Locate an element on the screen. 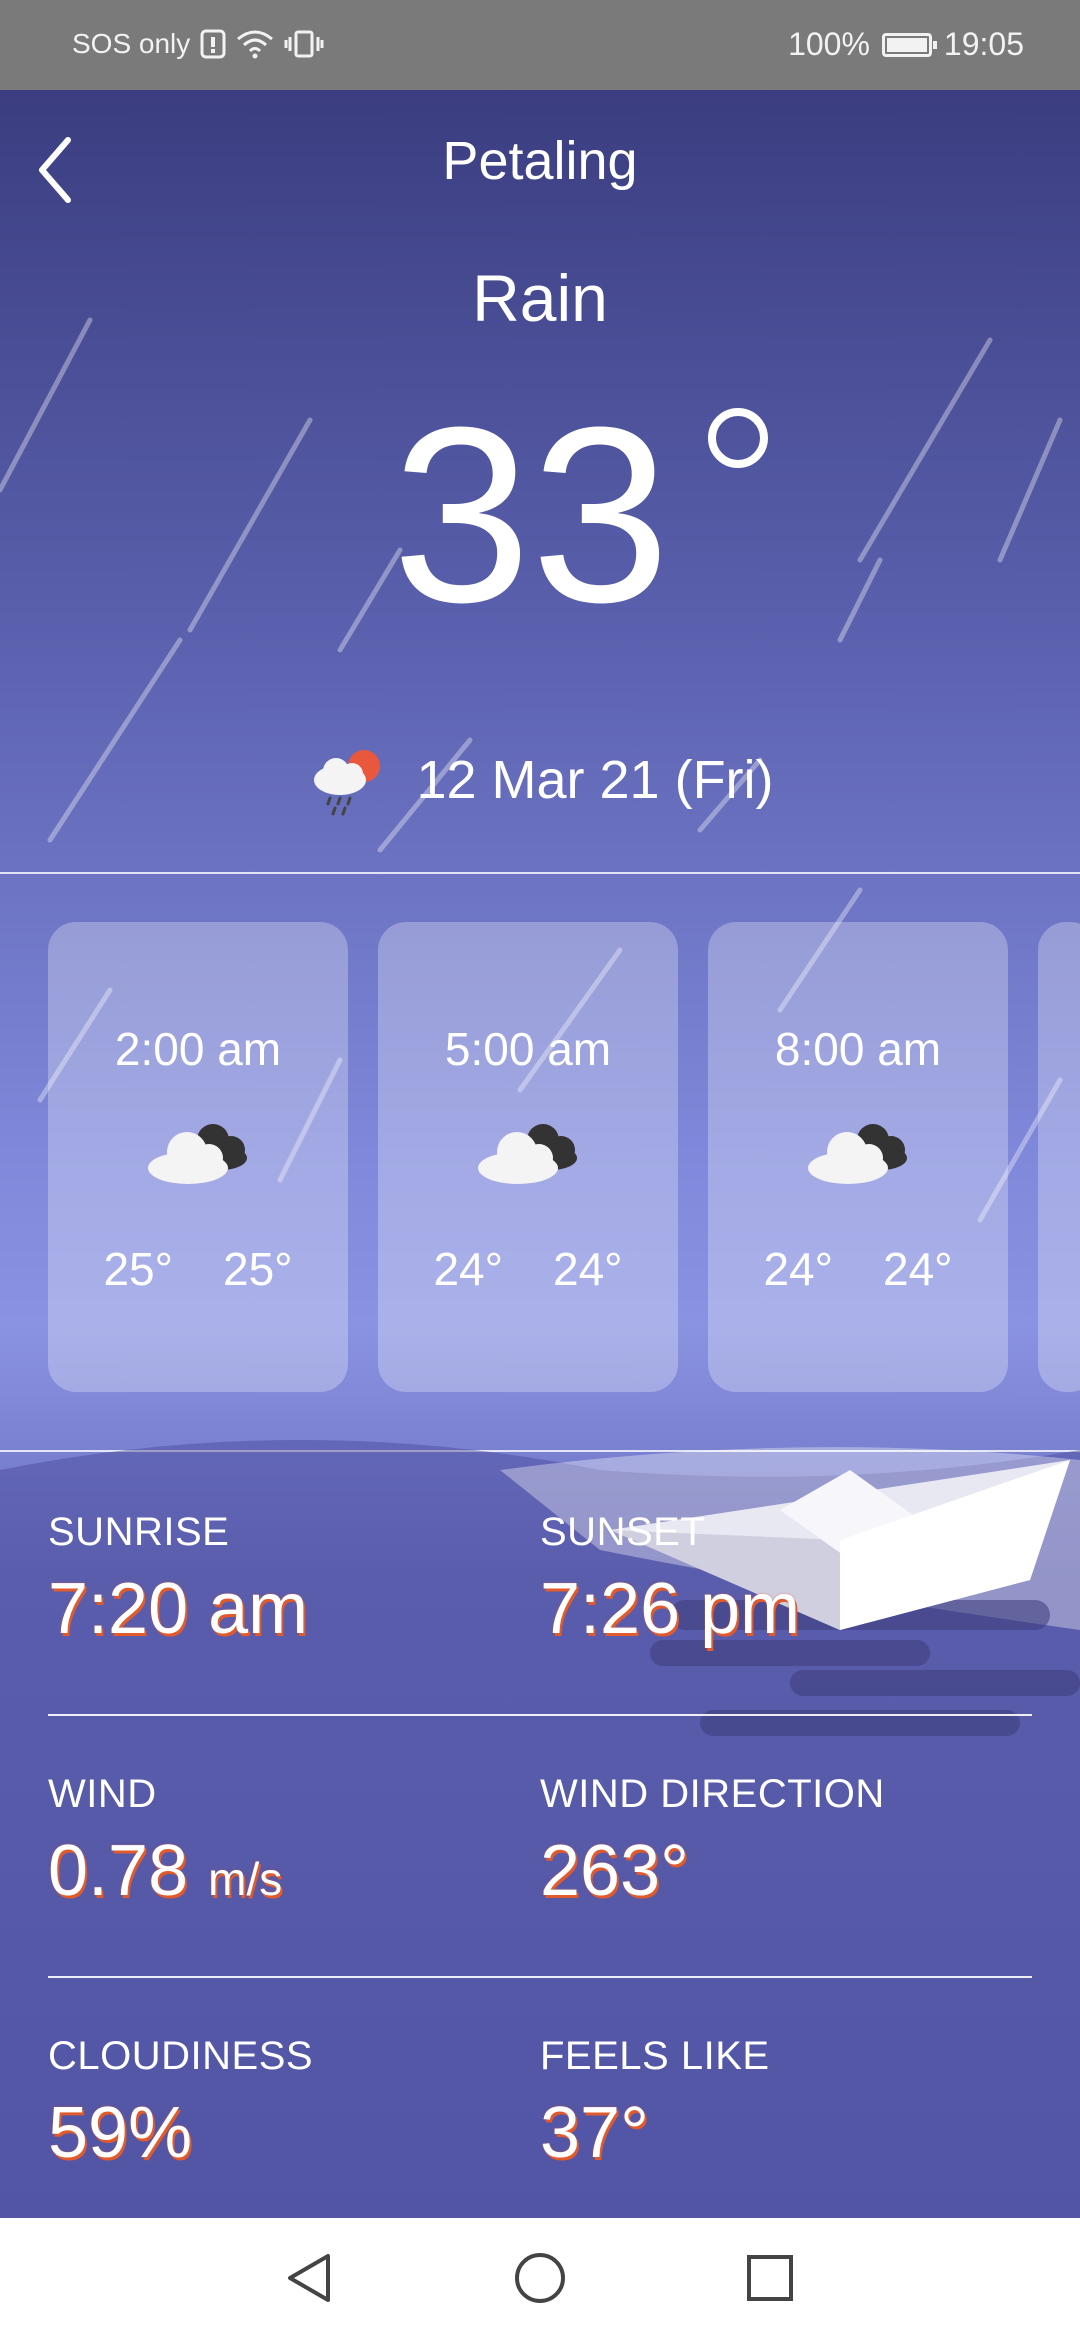 The height and width of the screenshot is (2340, 1080). feels-like-value: 37° is located at coordinates (594, 2133).